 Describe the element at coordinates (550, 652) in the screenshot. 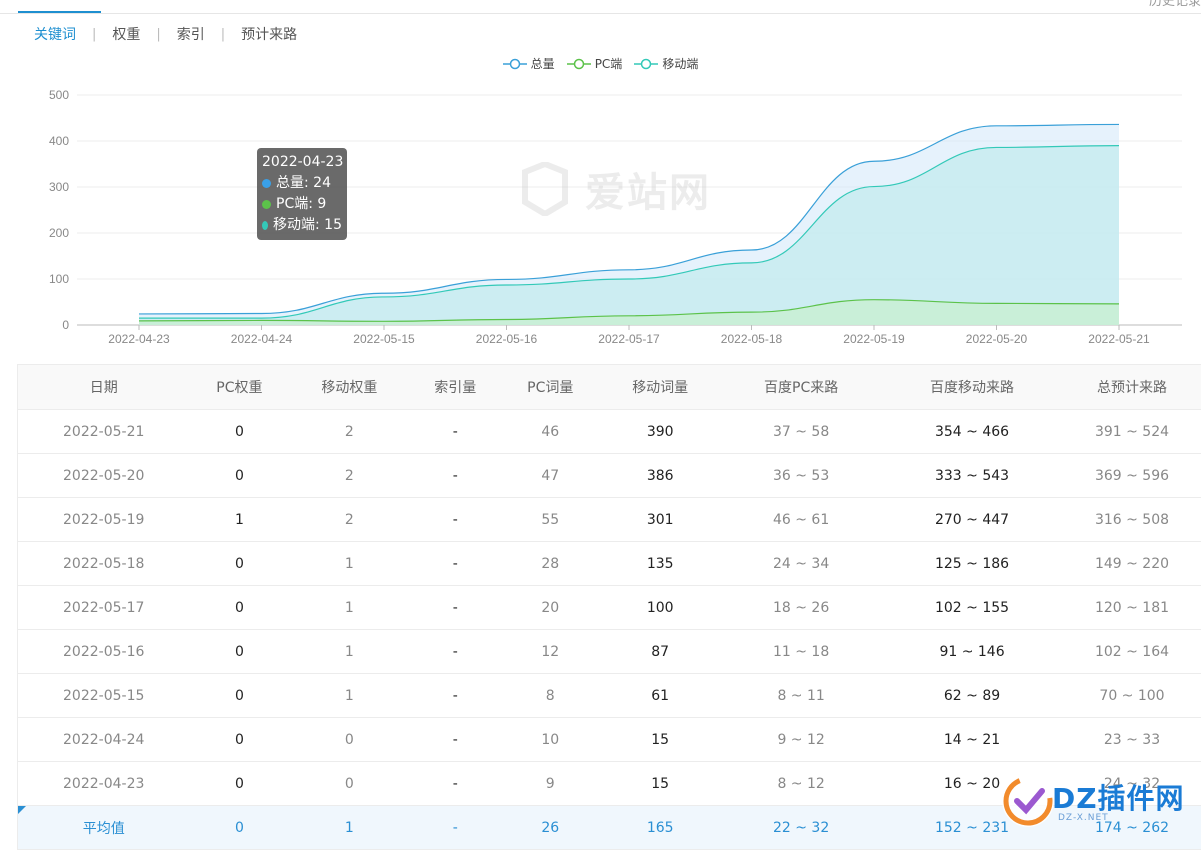

I see `table-cell: 12` at that location.